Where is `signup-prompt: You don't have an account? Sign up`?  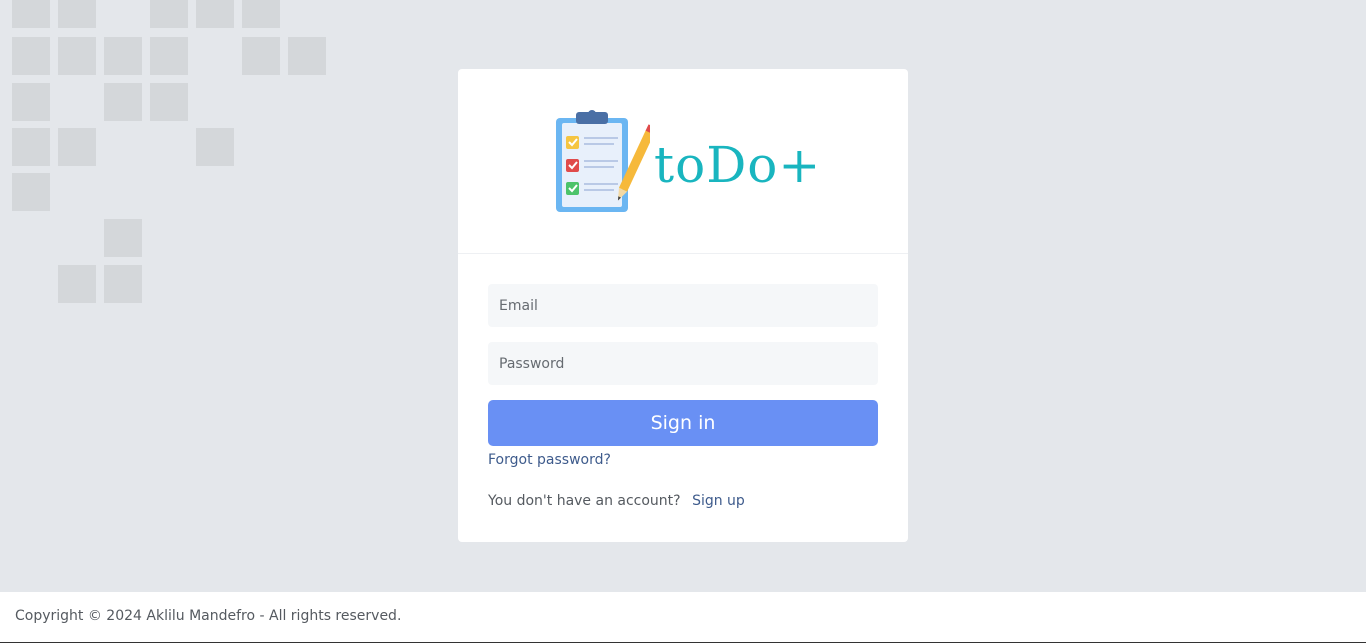
signup-prompt: You don't have an account? Sign up is located at coordinates (616, 501).